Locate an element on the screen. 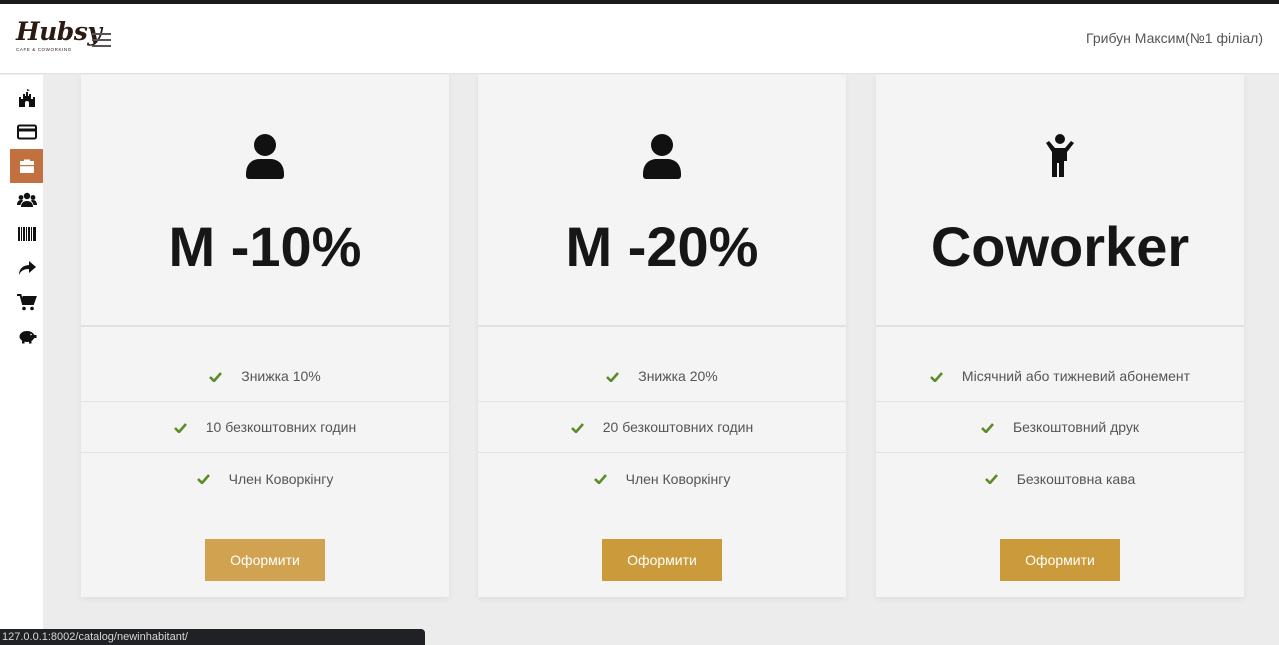  credit-card-icon is located at coordinates (26, 132).